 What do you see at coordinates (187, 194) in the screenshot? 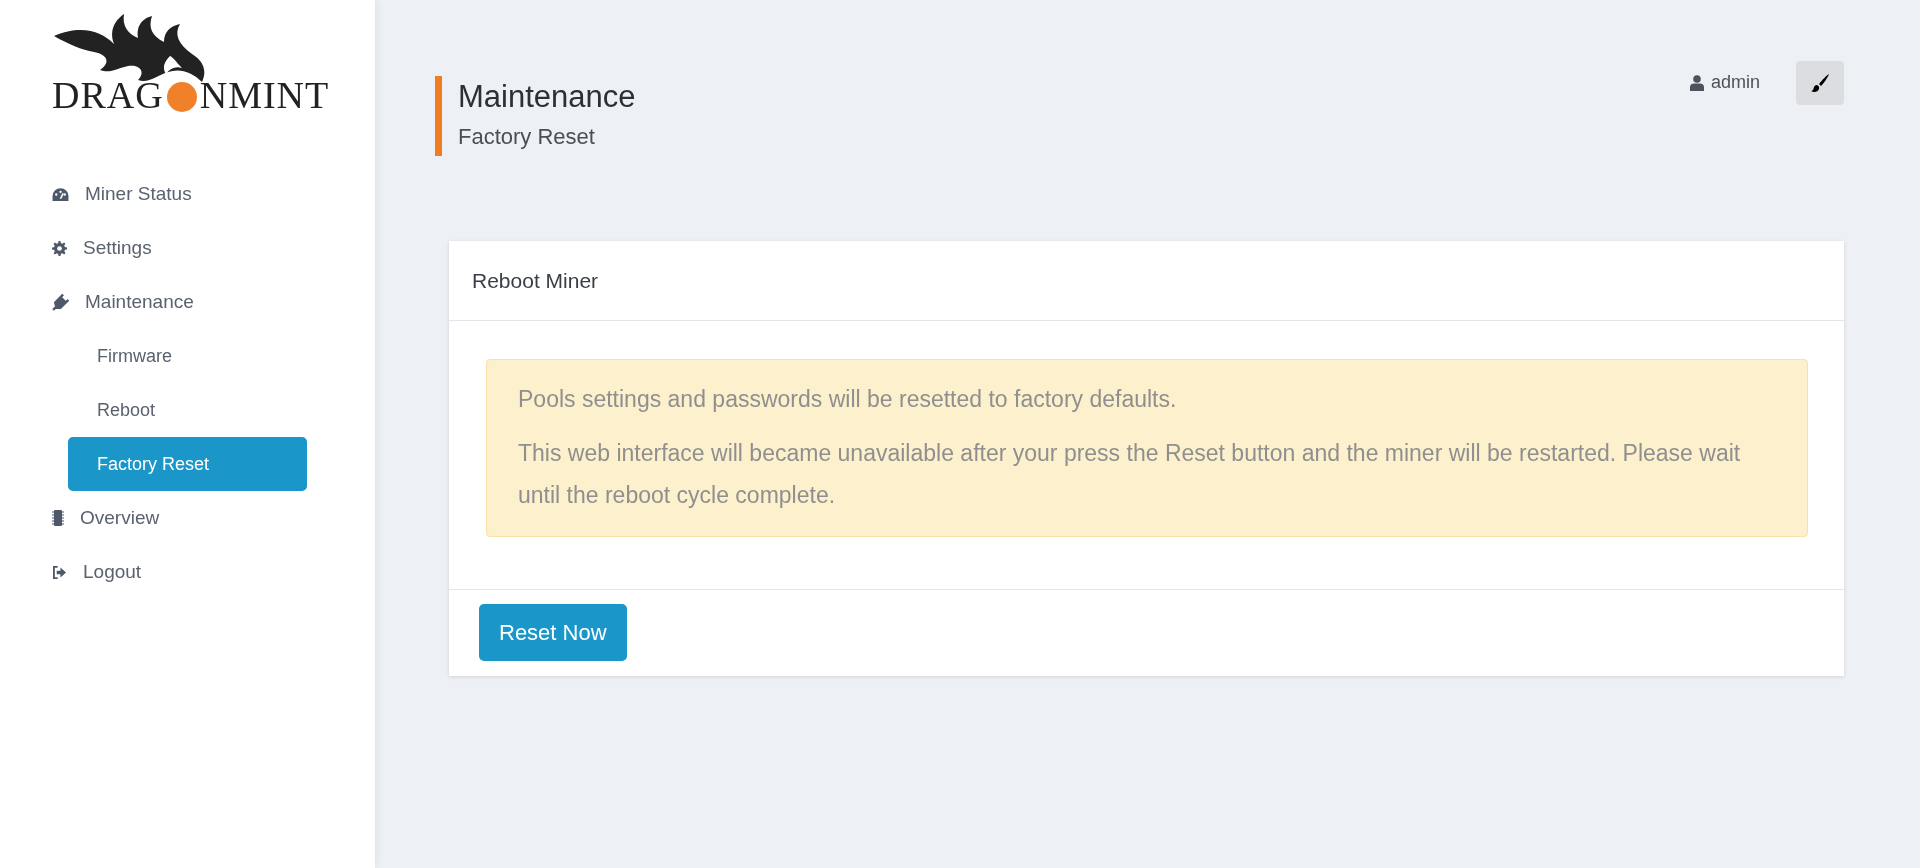
I see `nav-item: Miner Status` at bounding box center [187, 194].